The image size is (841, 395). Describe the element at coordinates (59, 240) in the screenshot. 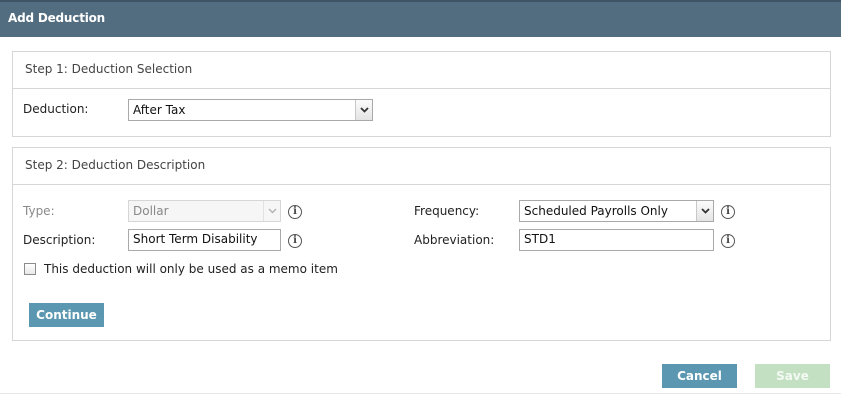

I see `description-label: Description:` at that location.